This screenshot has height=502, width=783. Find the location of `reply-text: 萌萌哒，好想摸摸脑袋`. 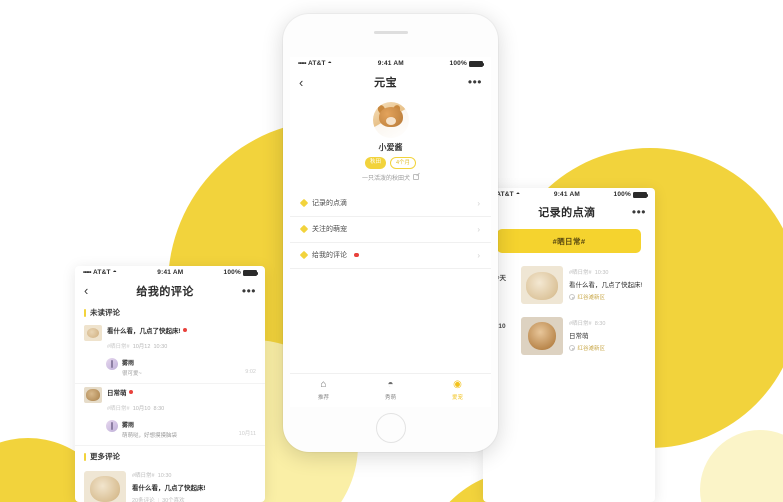

reply-text: 萌萌哒，好想摸摸脑袋 is located at coordinates (150, 436).